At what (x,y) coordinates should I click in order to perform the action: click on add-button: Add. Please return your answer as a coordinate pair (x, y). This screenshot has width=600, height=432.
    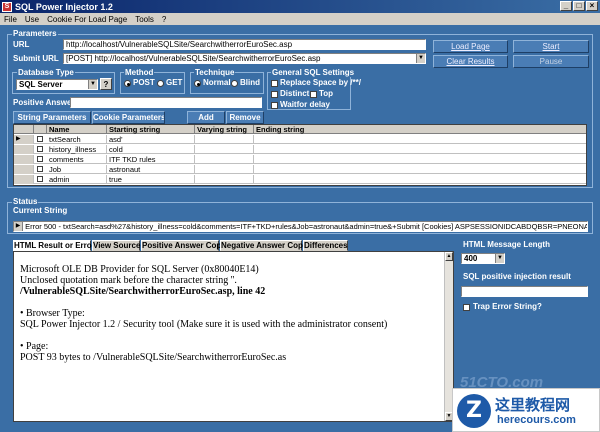
    Looking at the image, I should click on (206, 117).